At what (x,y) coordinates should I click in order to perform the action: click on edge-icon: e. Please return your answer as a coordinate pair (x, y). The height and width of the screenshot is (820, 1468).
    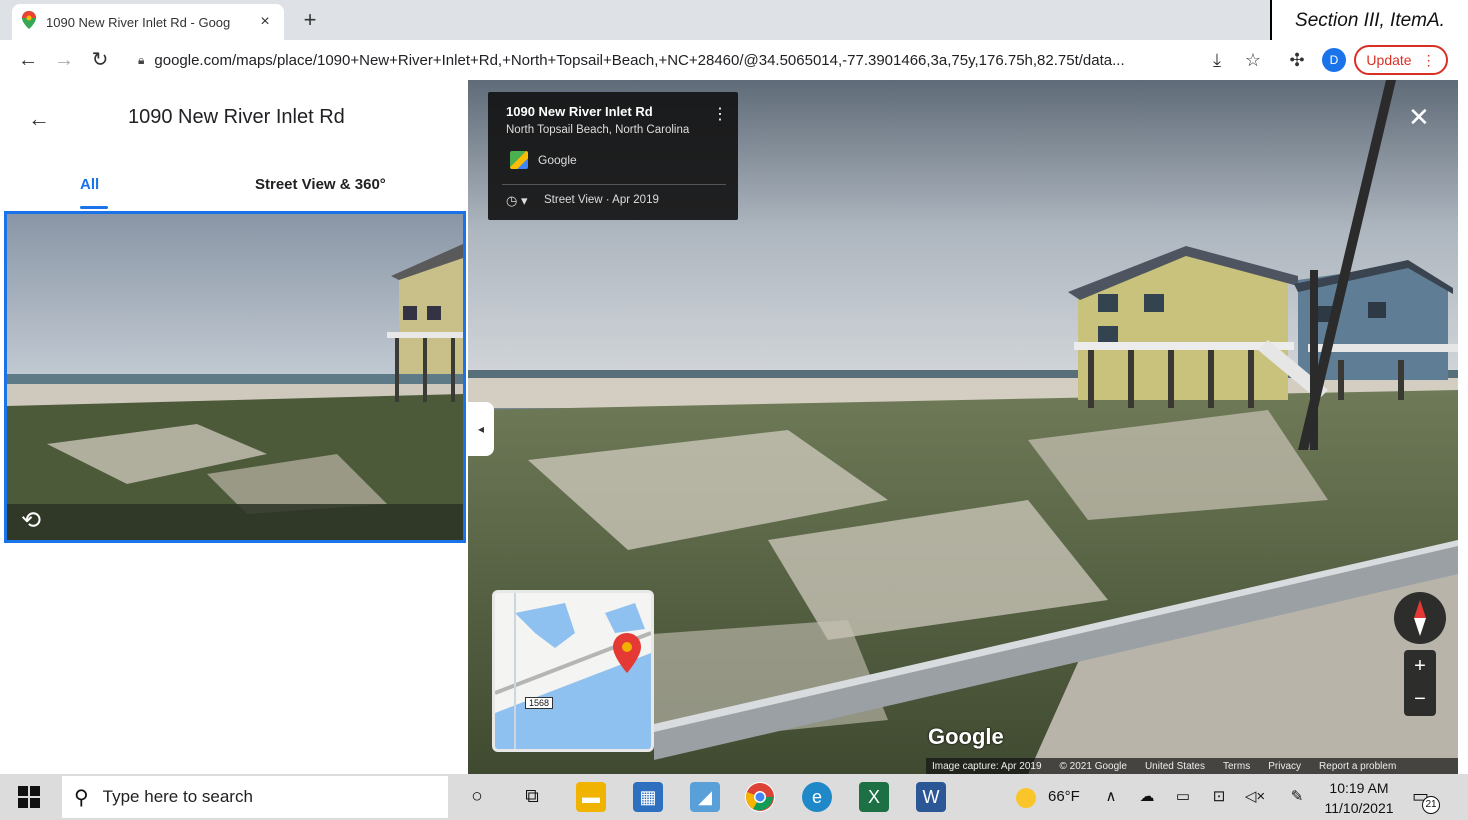
    Looking at the image, I should click on (817, 797).